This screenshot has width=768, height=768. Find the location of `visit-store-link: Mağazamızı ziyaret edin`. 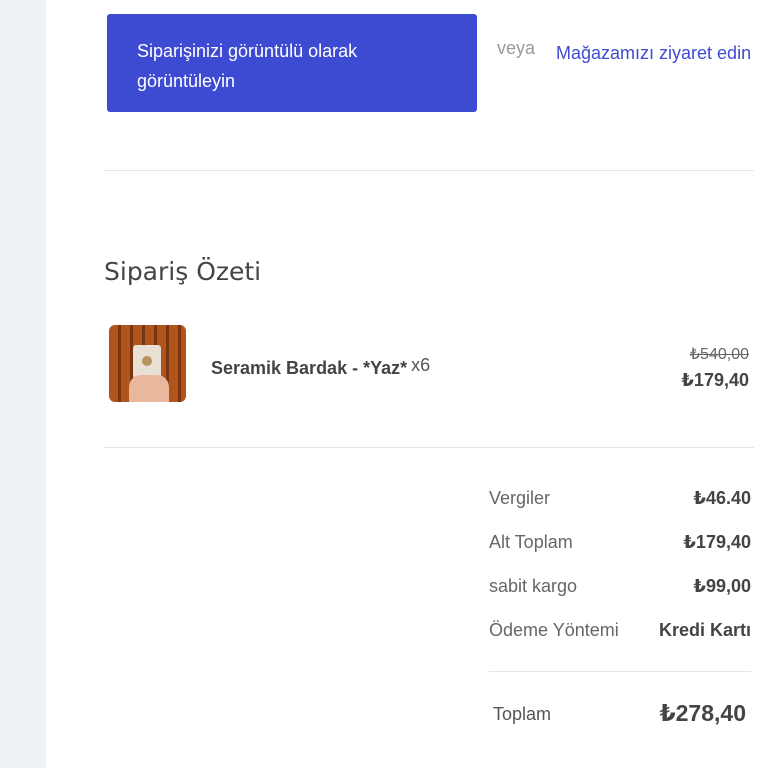

visit-store-link: Mağazamızı ziyaret edin is located at coordinates (617, 53).